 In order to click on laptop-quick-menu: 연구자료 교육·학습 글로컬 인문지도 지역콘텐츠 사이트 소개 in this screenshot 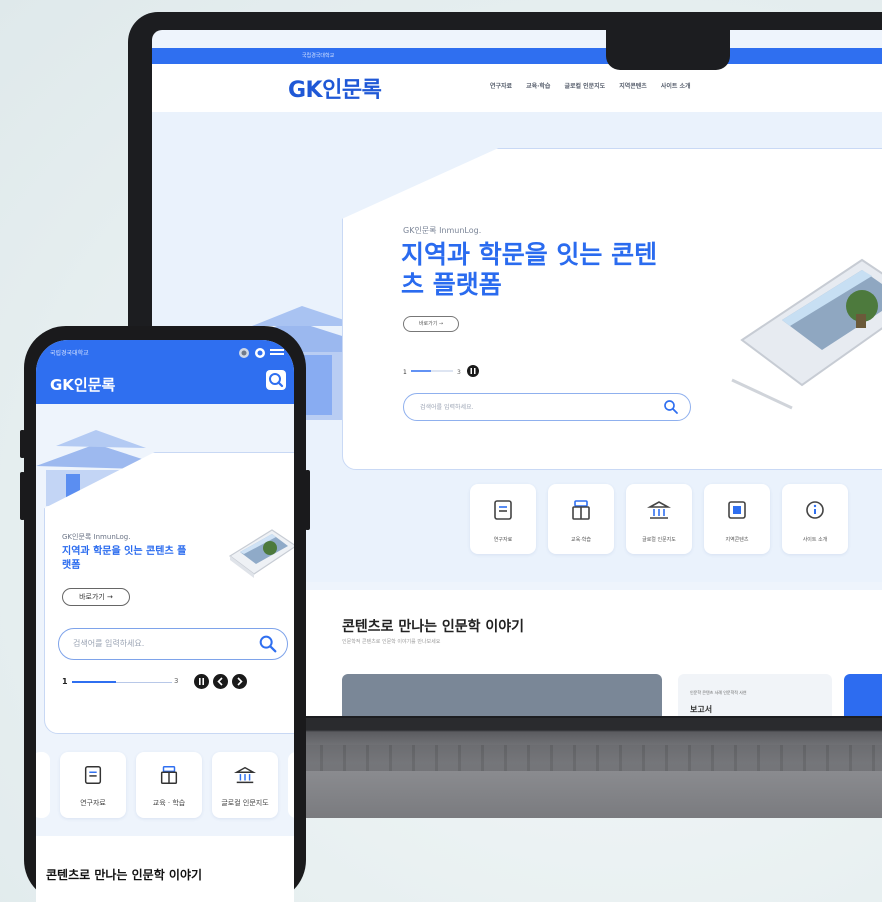, I will do `click(659, 519)`.